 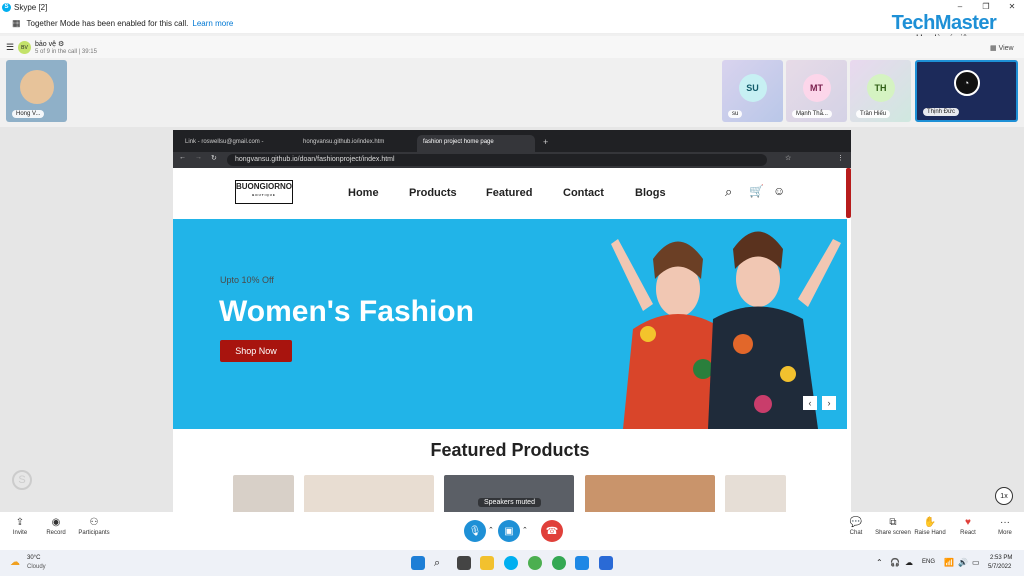 I want to click on participants-icon: ⚇, so click(x=94, y=522).